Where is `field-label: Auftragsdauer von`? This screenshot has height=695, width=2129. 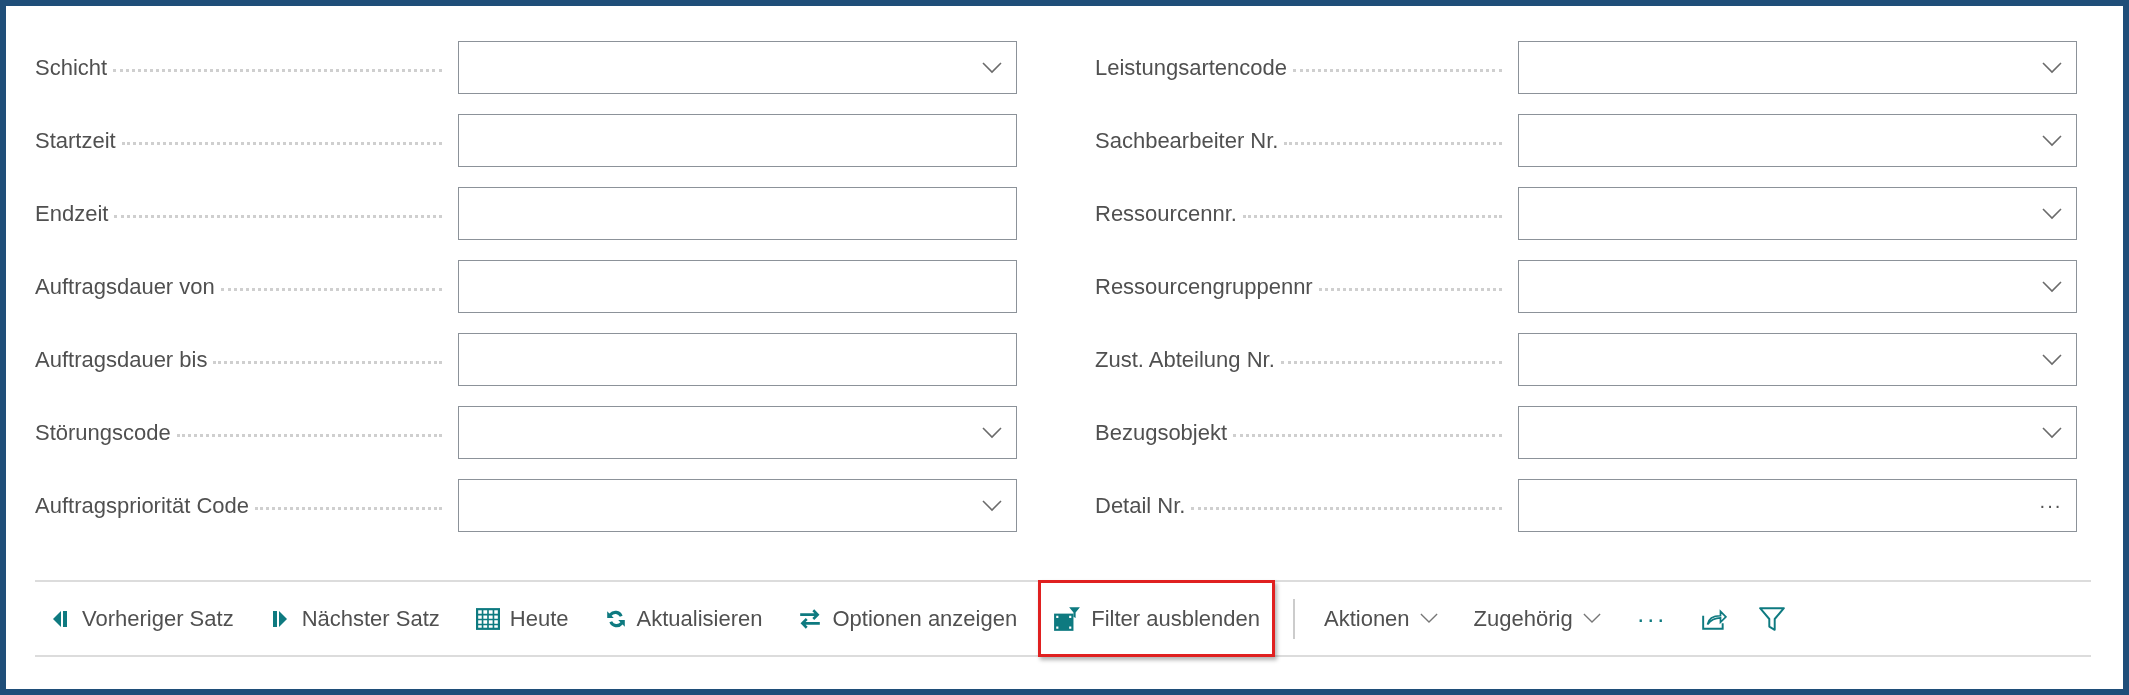 field-label: Auftragsdauer von is located at coordinates (125, 286).